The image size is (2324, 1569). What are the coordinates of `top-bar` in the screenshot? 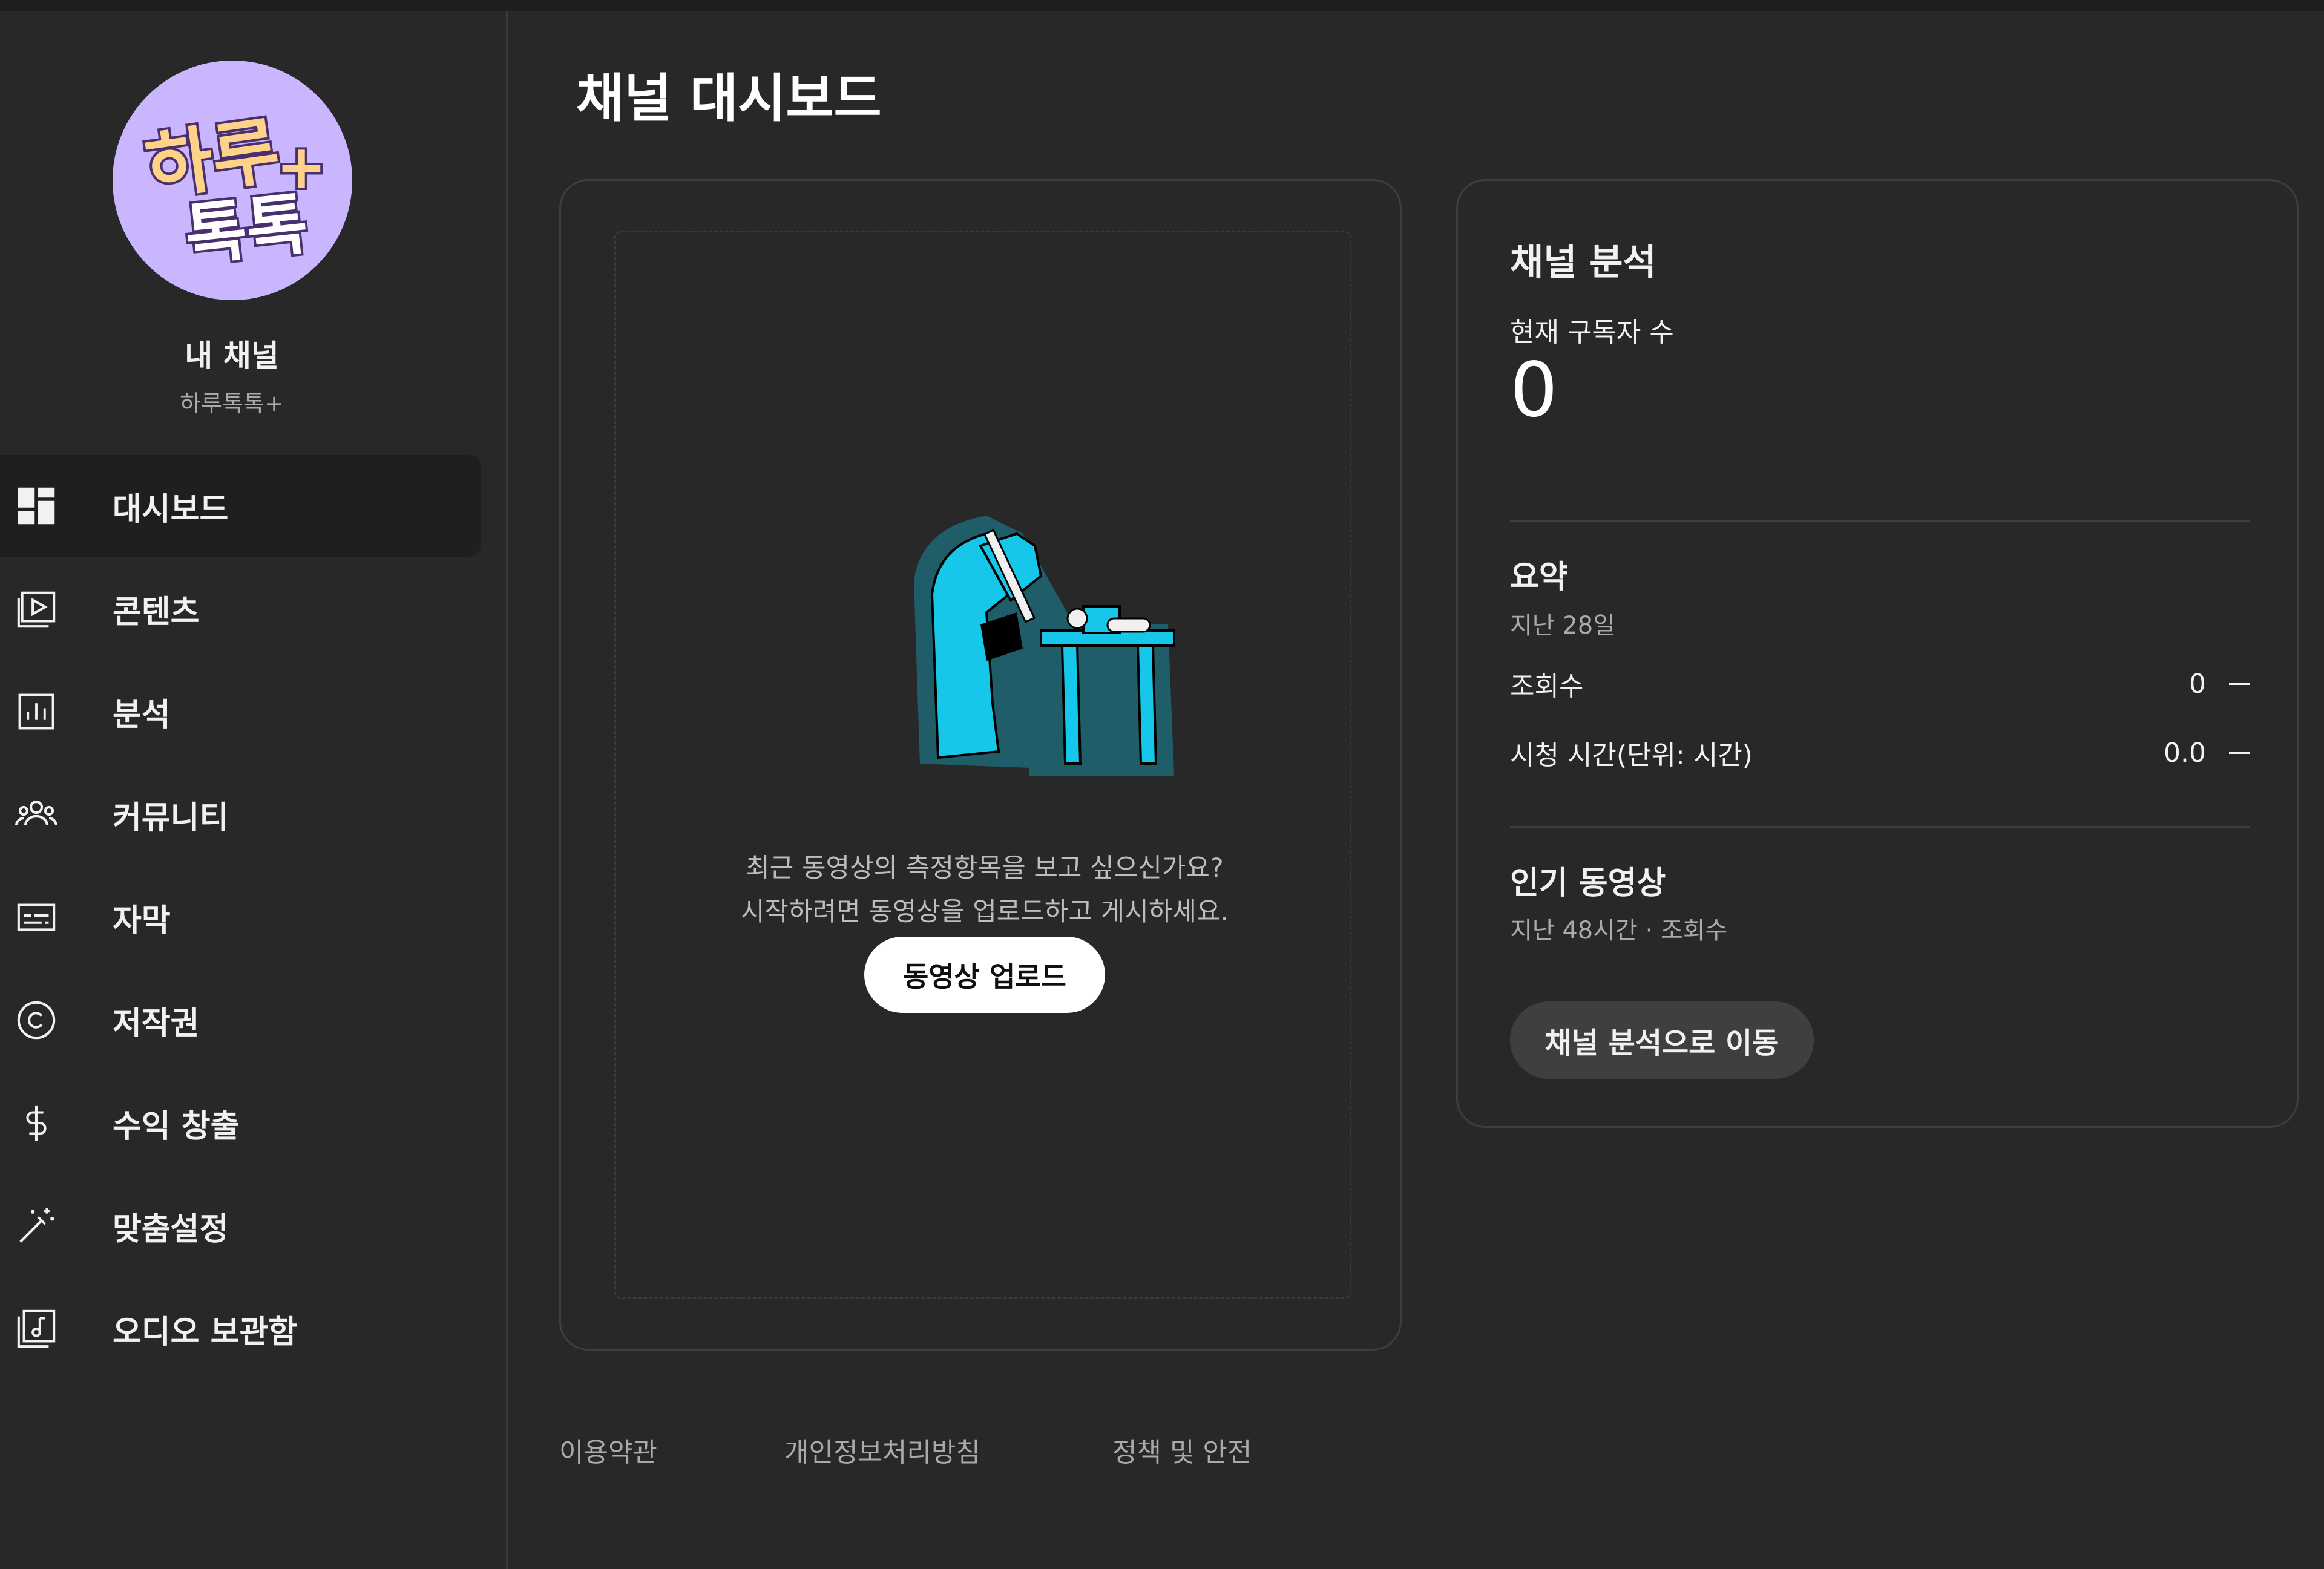 It's located at (1162, 5).